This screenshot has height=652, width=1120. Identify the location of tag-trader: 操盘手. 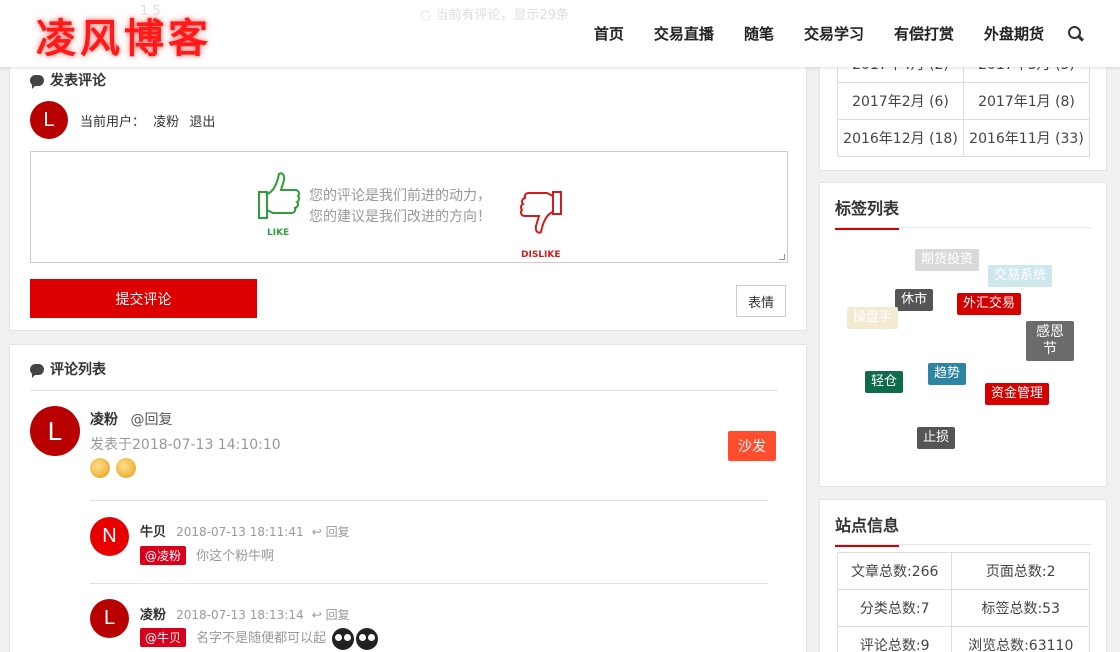
(873, 318).